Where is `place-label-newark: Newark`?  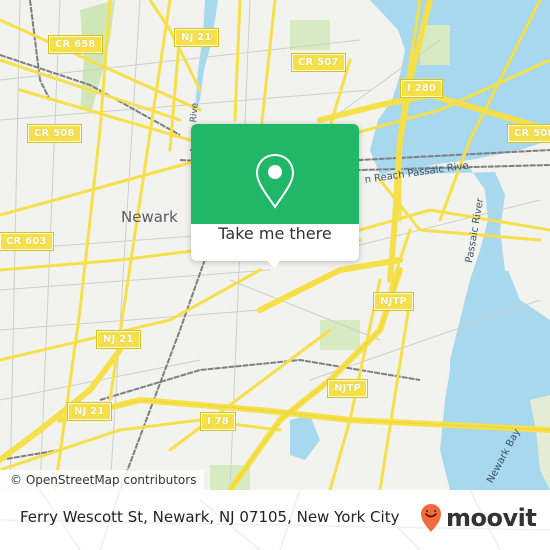
place-label-newark: Newark is located at coordinates (149, 217).